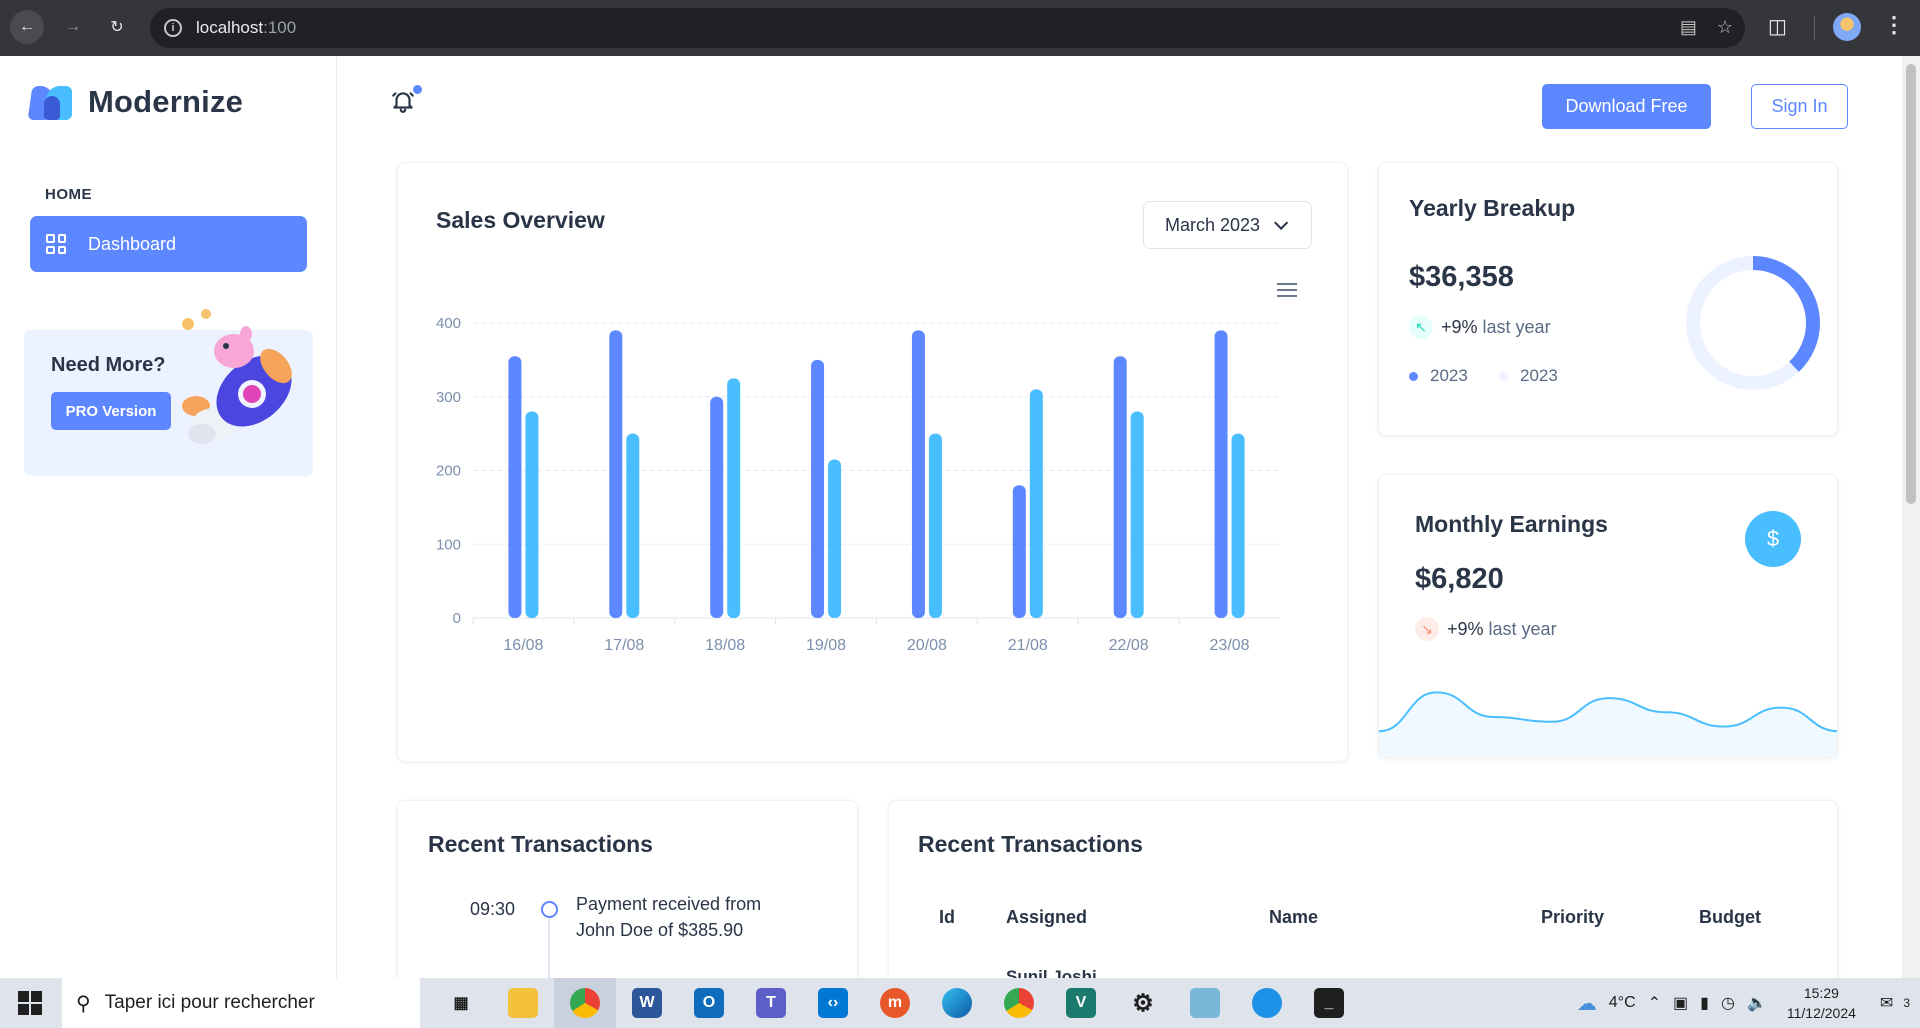  Describe the element at coordinates (647, 1003) in the screenshot. I see `word-icon: W` at that location.